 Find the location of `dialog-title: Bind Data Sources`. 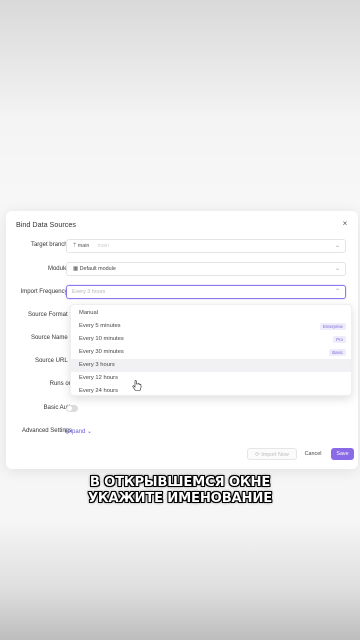

dialog-title: Bind Data Sources is located at coordinates (46, 224).